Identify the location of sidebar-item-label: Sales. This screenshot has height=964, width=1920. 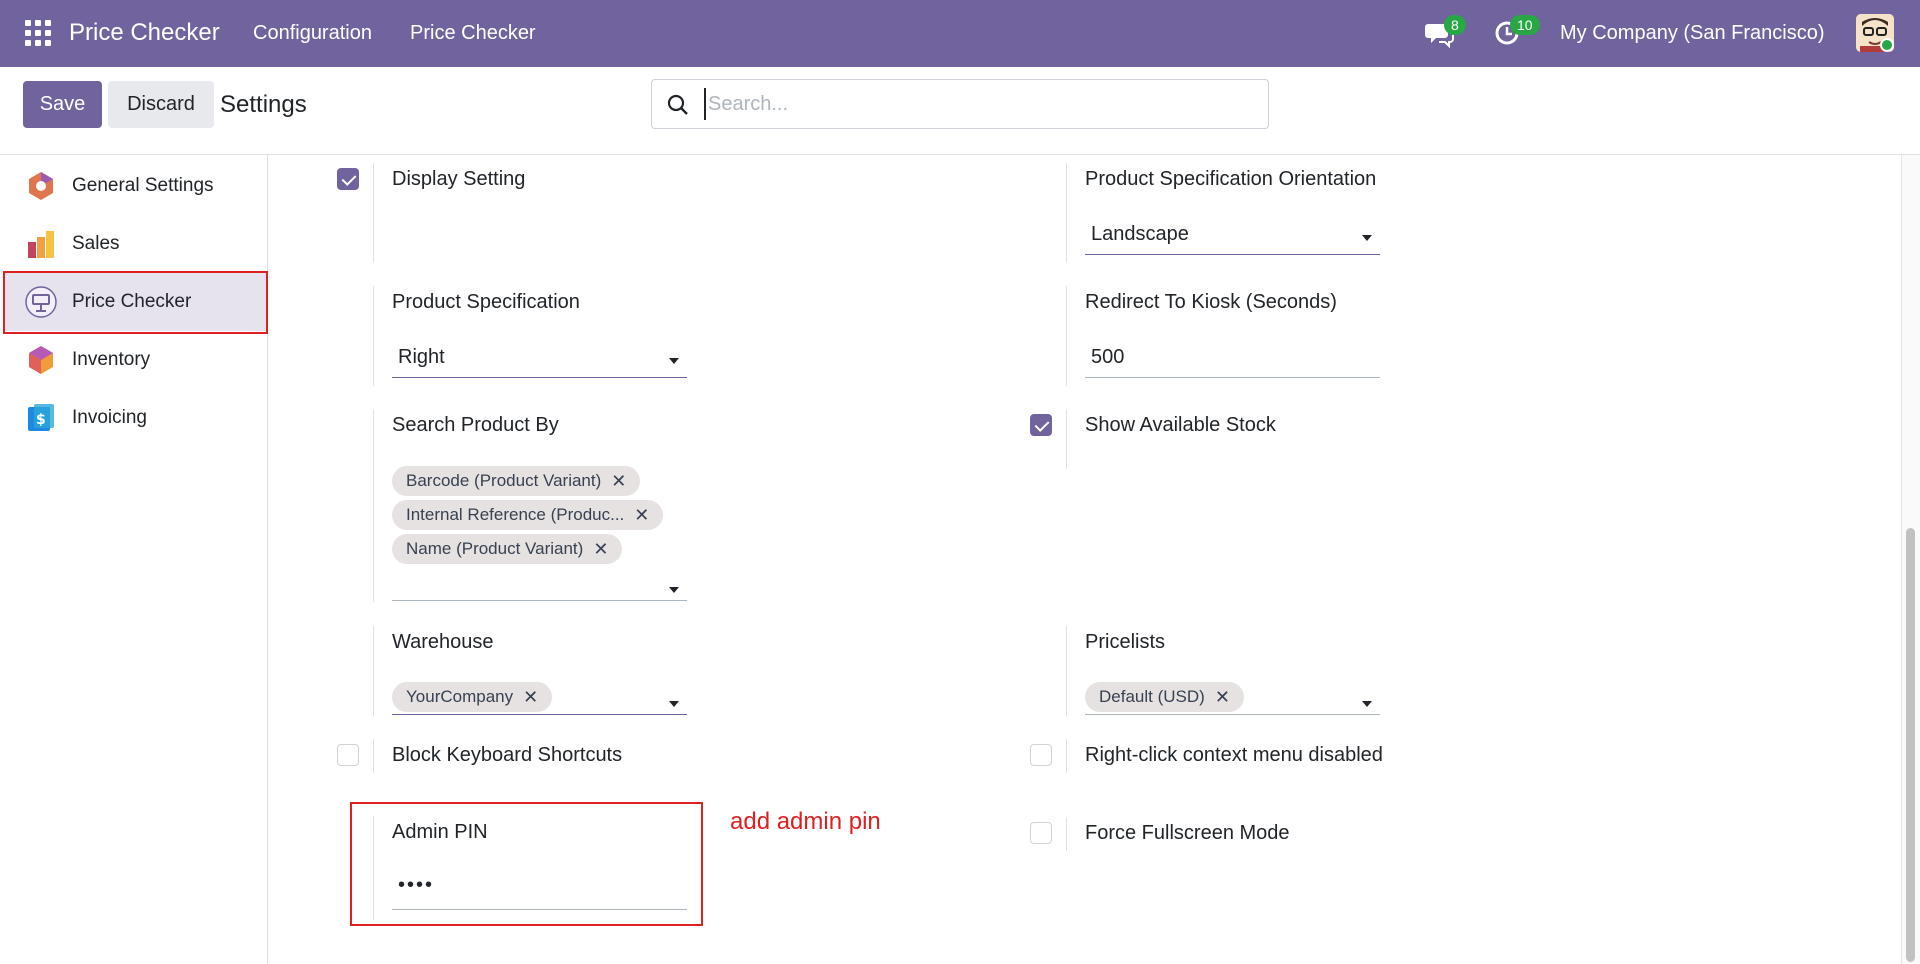
(96, 243).